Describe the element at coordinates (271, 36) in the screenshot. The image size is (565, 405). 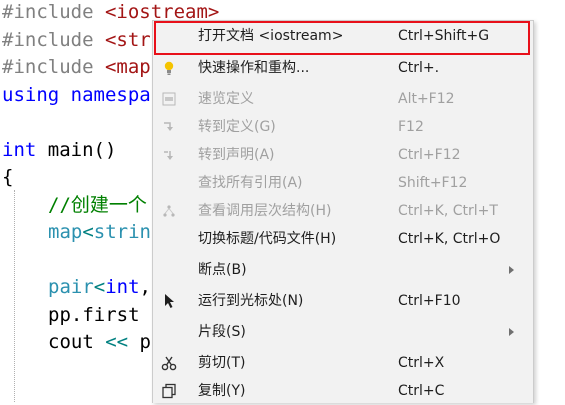
I see `menu-item-label: 打开文档 <iostream>` at that location.